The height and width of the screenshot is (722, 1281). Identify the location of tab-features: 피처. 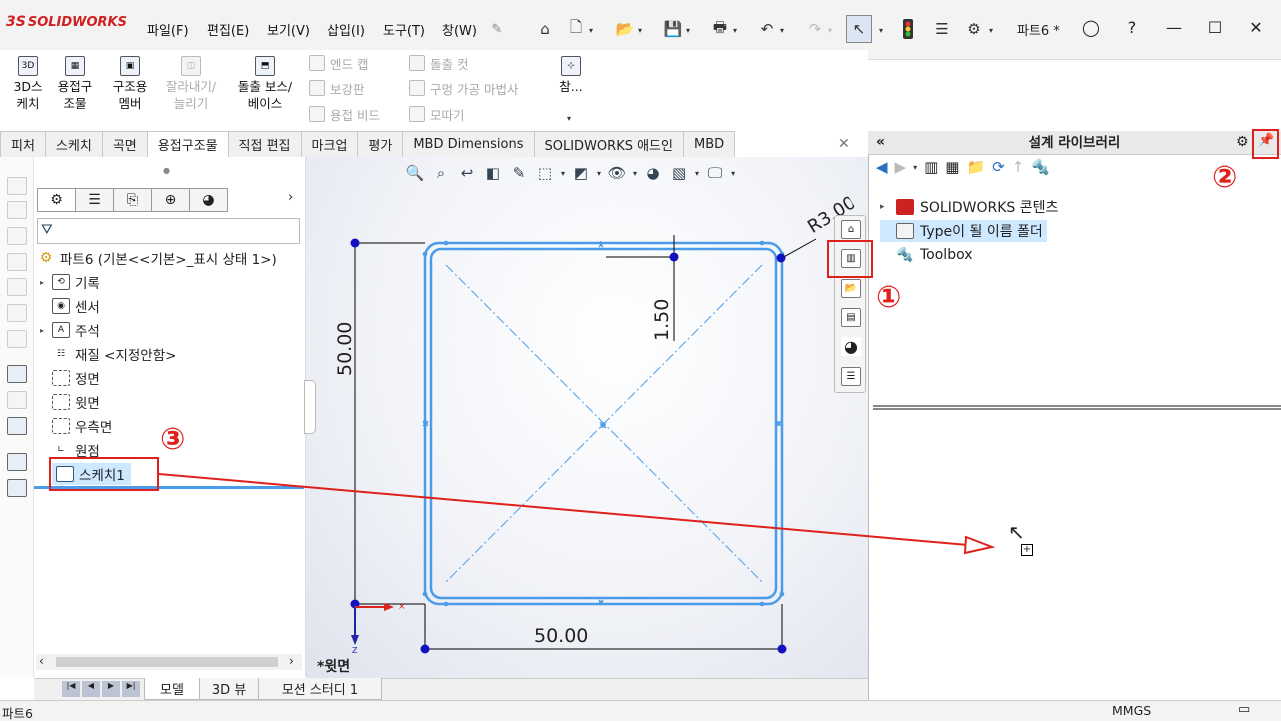
(23, 144).